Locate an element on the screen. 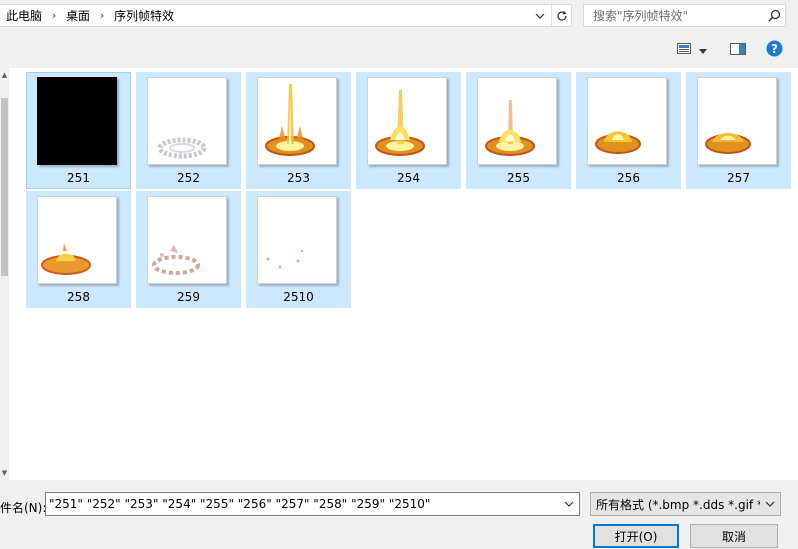 The height and width of the screenshot is (549, 798). file-type-select: 所有格式 (*.bmp *.dds *.gif * is located at coordinates (685, 504).